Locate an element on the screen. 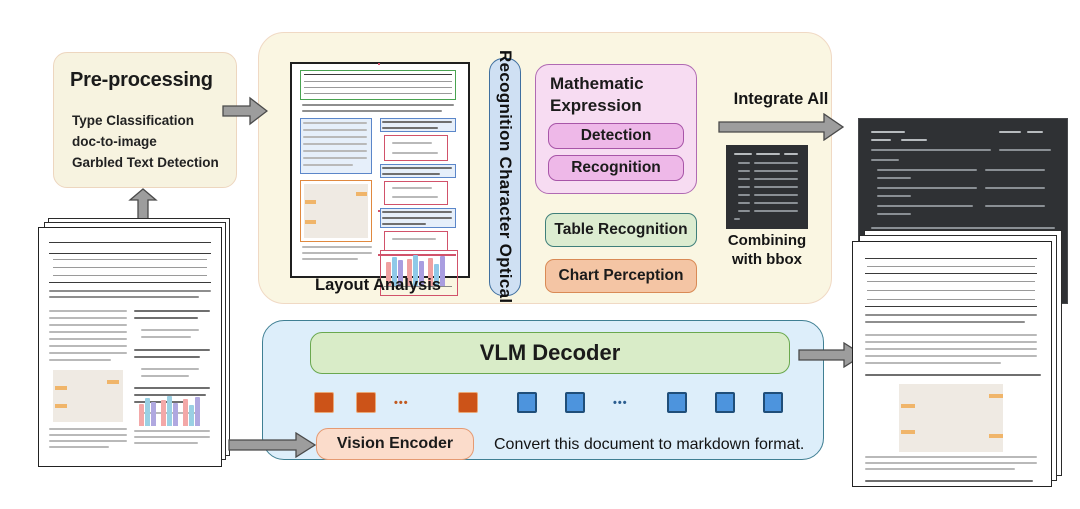  math-expression-title-line2: Expression is located at coordinates (596, 105).